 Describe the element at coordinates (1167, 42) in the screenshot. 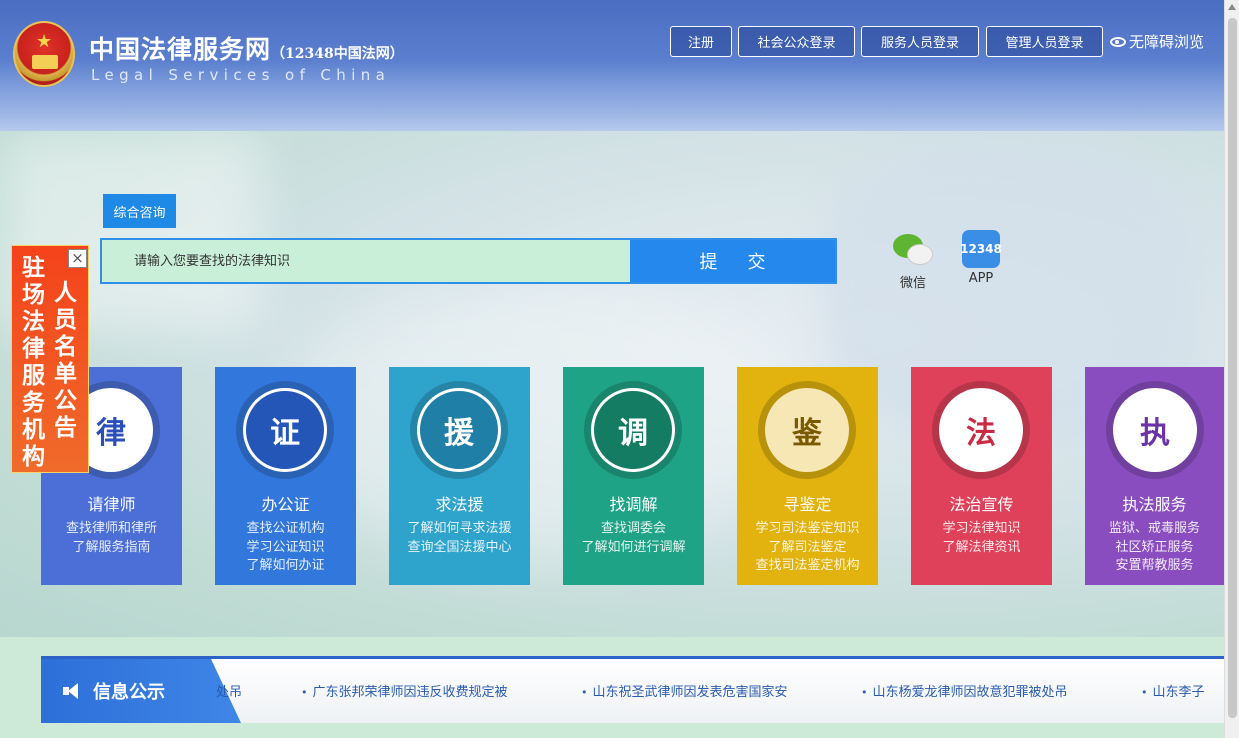

I see `accessibility-label: 无障碍浏览` at that location.